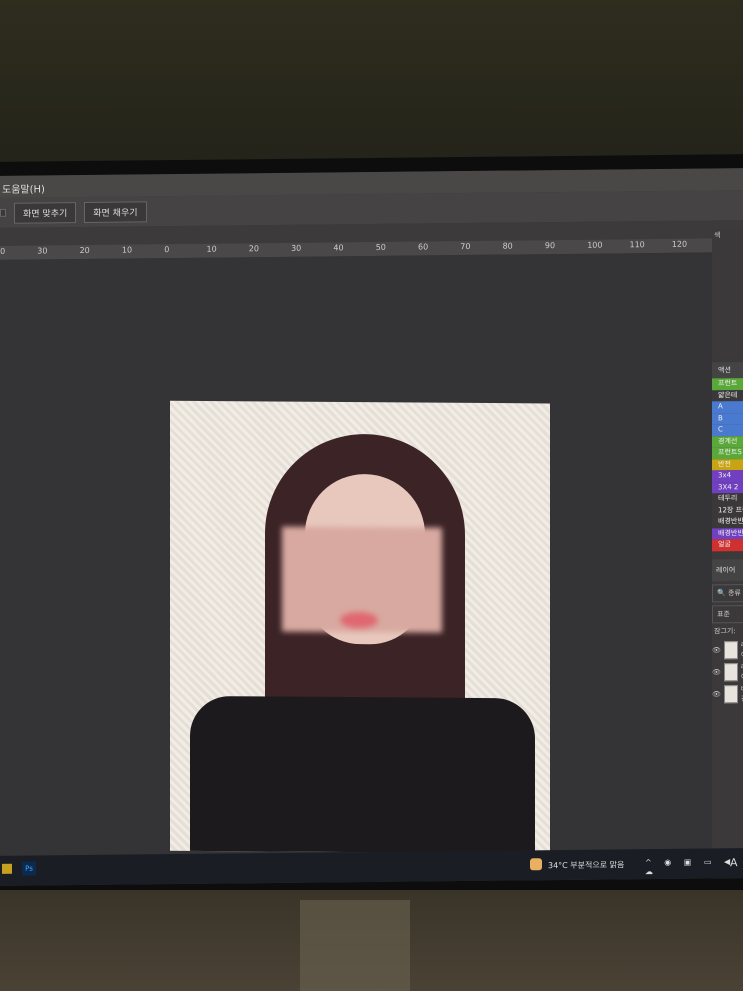  I want to click on blend-mode-select: 표준, so click(727, 613).